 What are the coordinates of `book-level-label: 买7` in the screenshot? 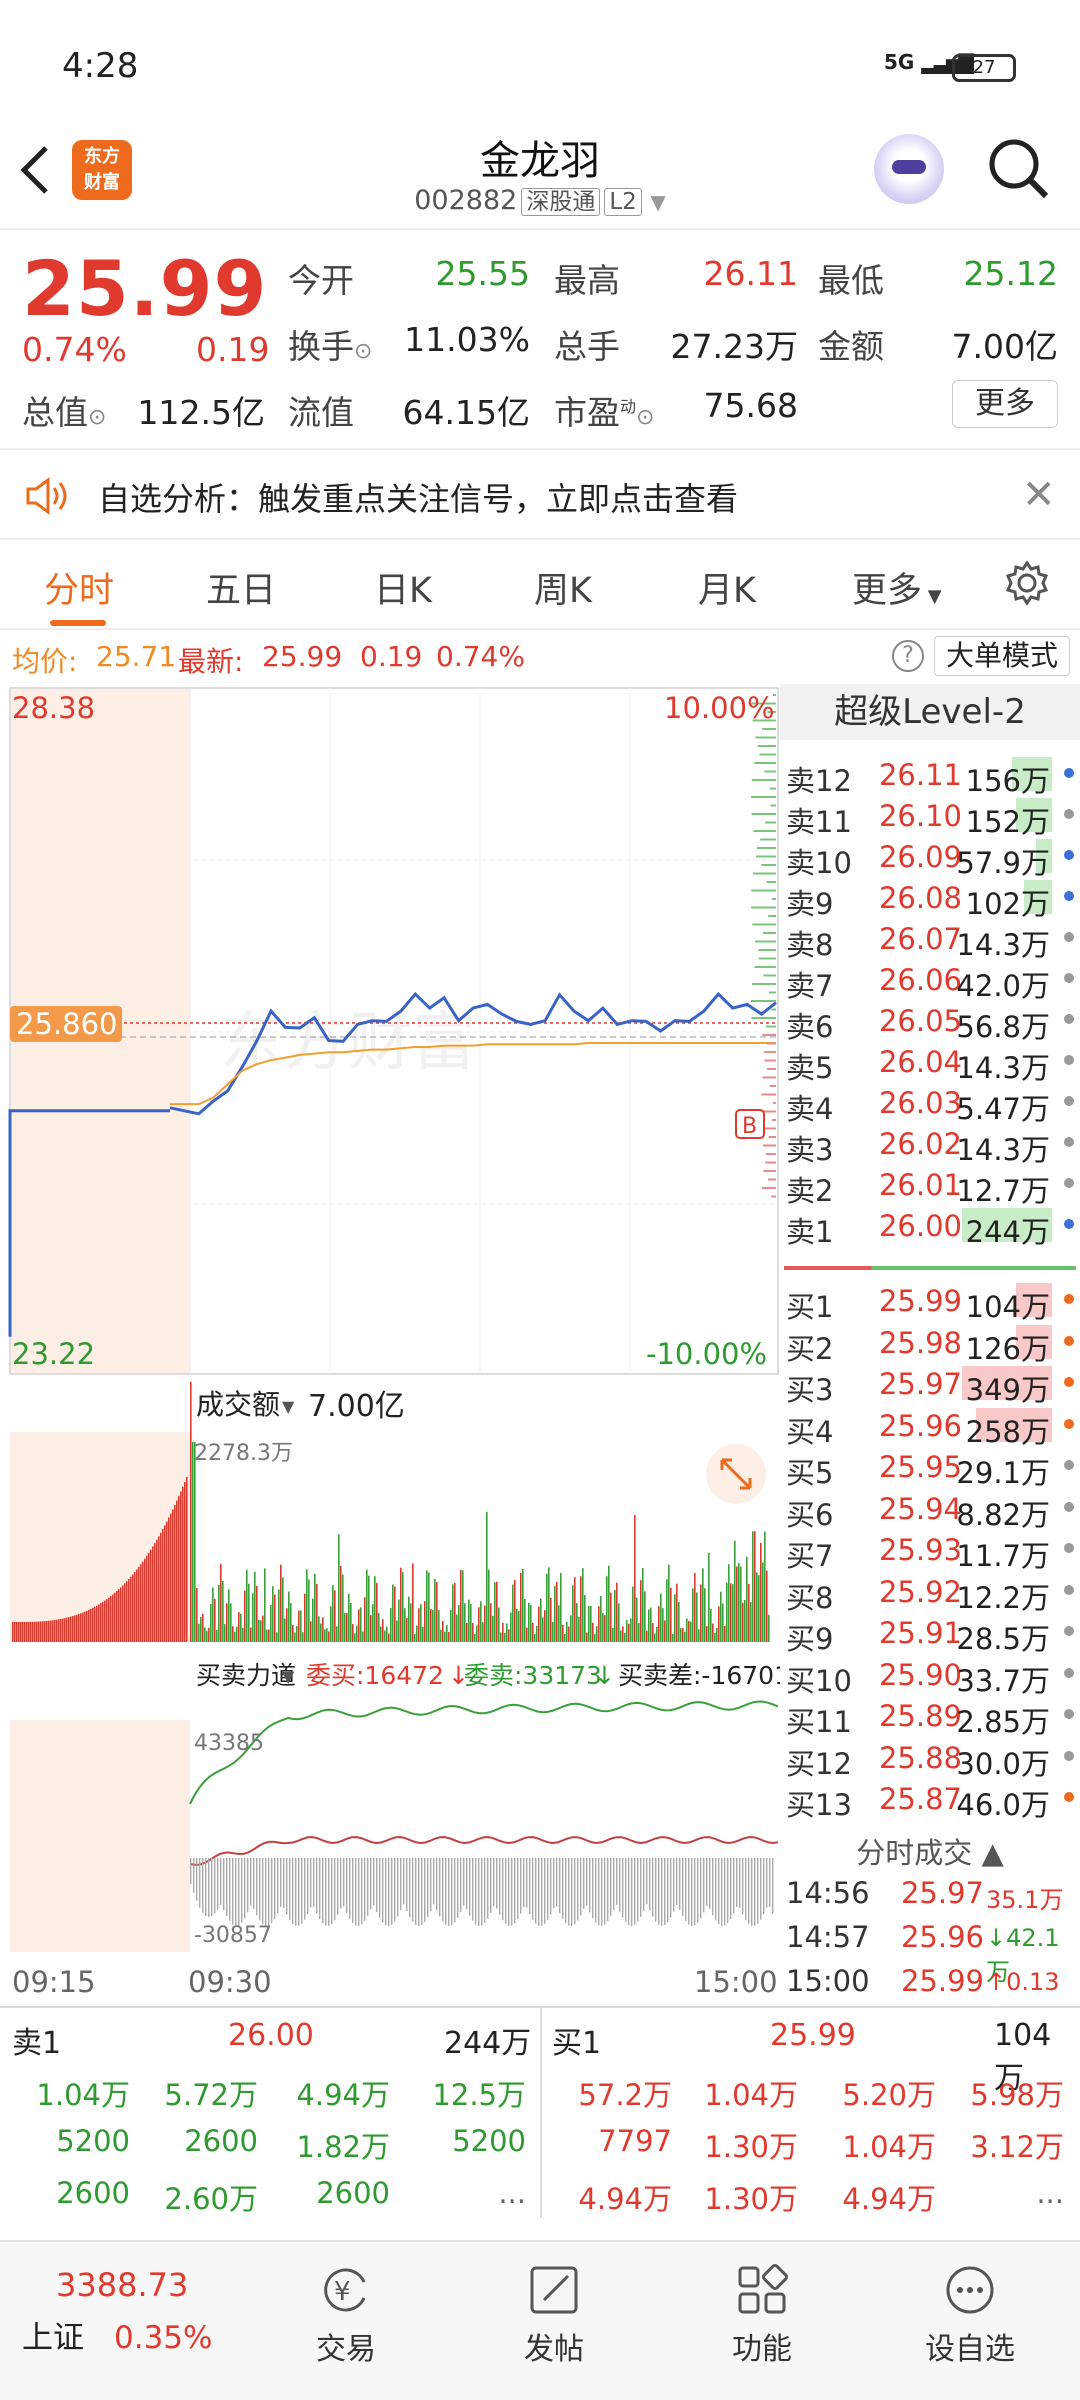 It's located at (810, 1556).